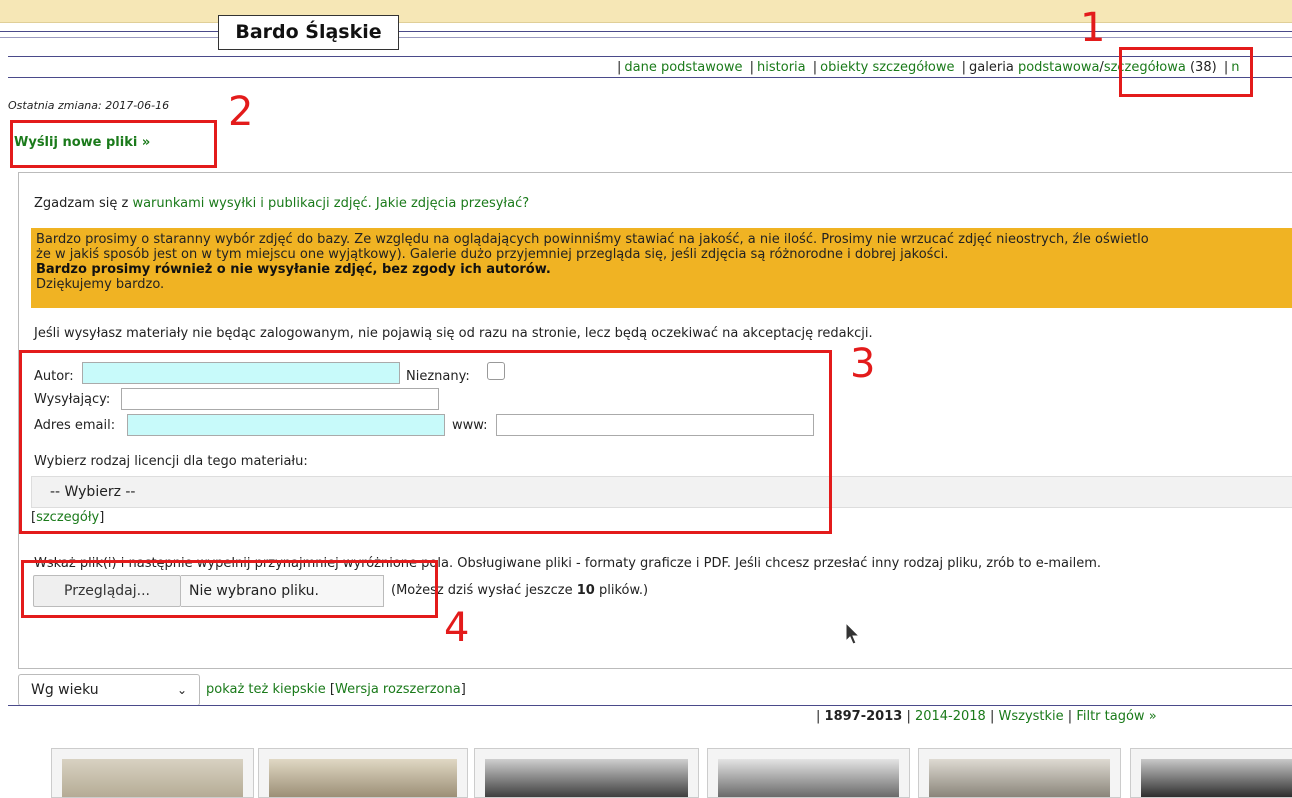  What do you see at coordinates (950, 716) in the screenshot?
I see `years-link: 2014-2018` at bounding box center [950, 716].